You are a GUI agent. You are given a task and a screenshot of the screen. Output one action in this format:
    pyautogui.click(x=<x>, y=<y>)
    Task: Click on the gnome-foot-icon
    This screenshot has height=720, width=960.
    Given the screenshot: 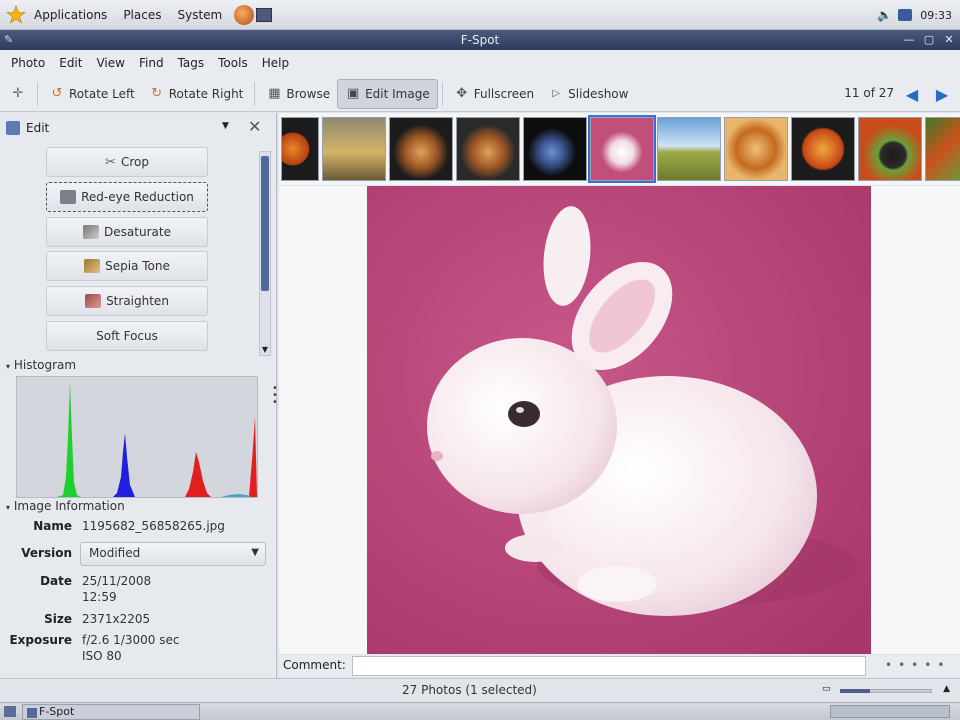 What is the action you would take?
    pyautogui.click(x=16, y=14)
    